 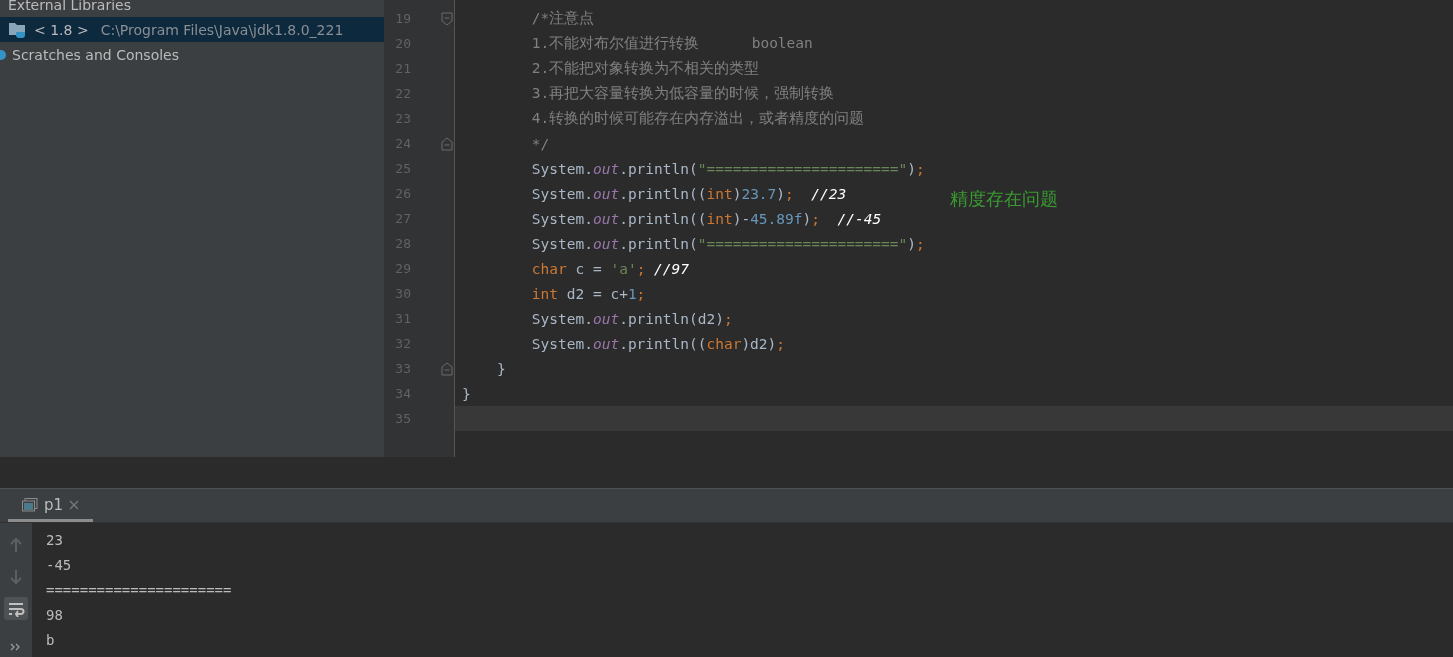 What do you see at coordinates (645, 68) in the screenshot?
I see `code-line: 2.不能把对象转换为不相关的类型` at bounding box center [645, 68].